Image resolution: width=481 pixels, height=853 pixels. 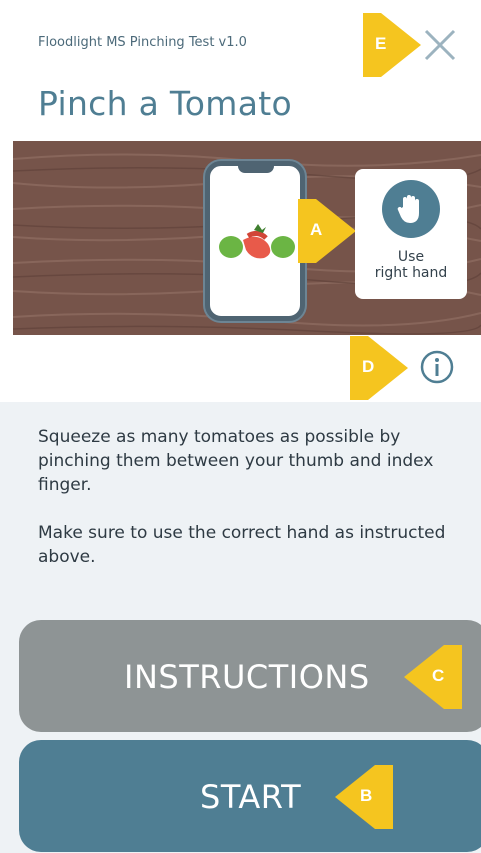 What do you see at coordinates (408, 209) in the screenshot?
I see `hand-icon` at bounding box center [408, 209].